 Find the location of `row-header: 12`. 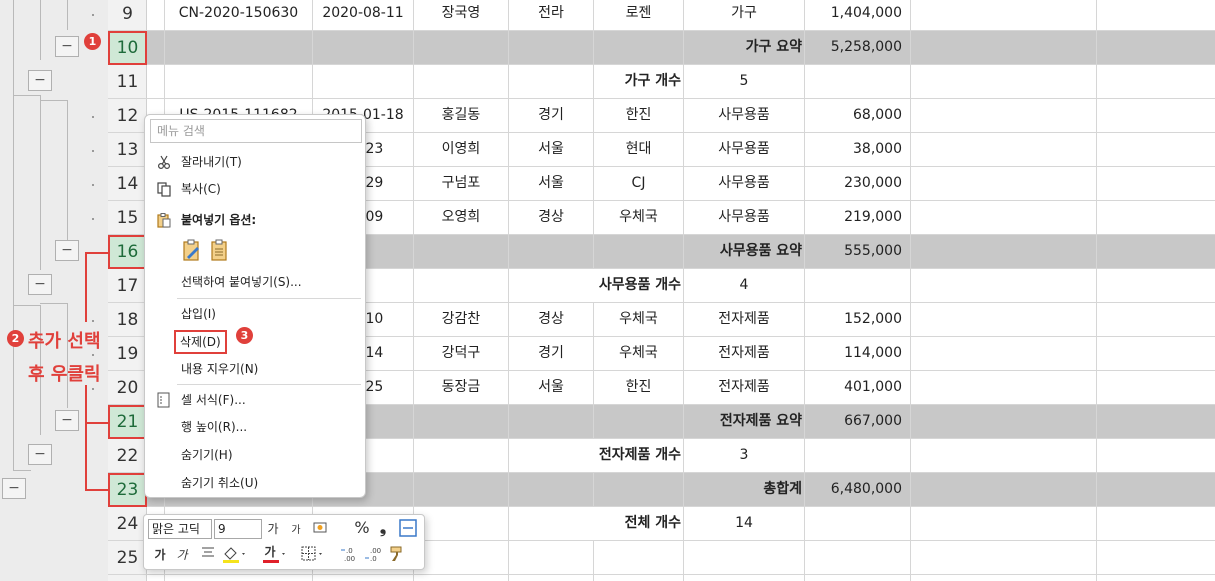

row-header: 12 is located at coordinates (127, 116).